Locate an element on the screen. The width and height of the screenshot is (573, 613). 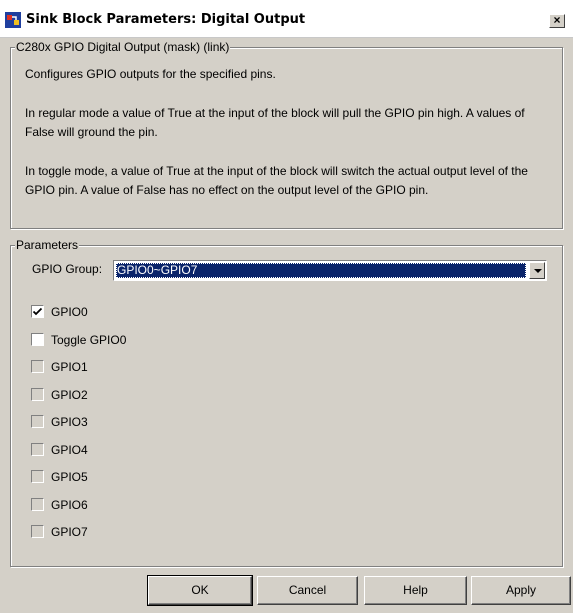
title-bar: Sink Block Parameters: Digital Output × is located at coordinates (286, 19).